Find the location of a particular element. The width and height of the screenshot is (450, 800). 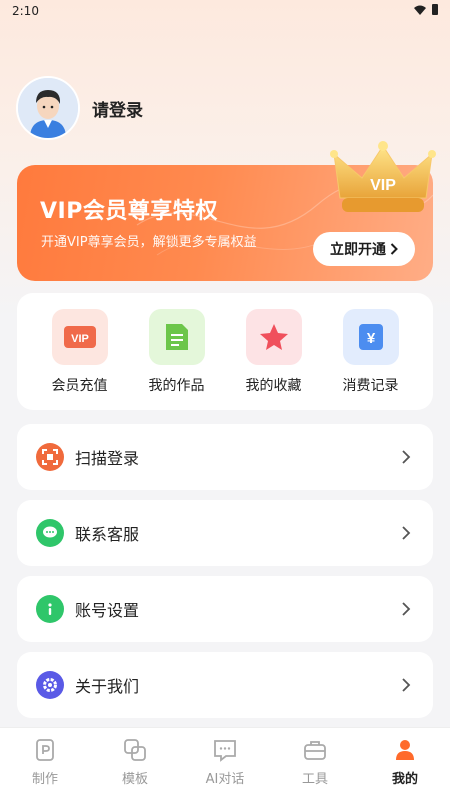

profile-header: 请登录 is located at coordinates (79, 108).